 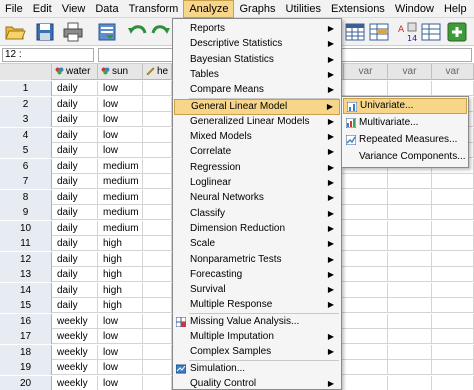 I want to click on menu-window: Window, so click(x=414, y=9).